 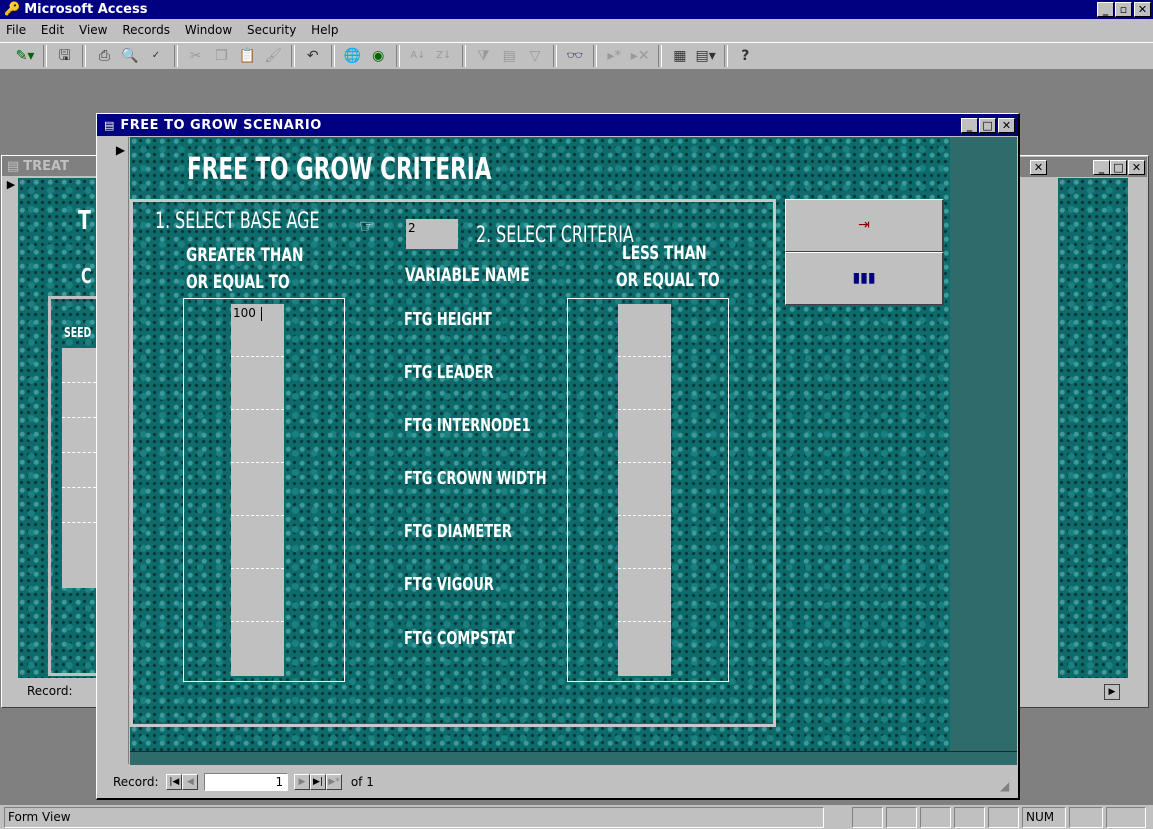 I want to click on right-background-window: ✕ _ □ ✕ ▶, so click(x=1083, y=431).